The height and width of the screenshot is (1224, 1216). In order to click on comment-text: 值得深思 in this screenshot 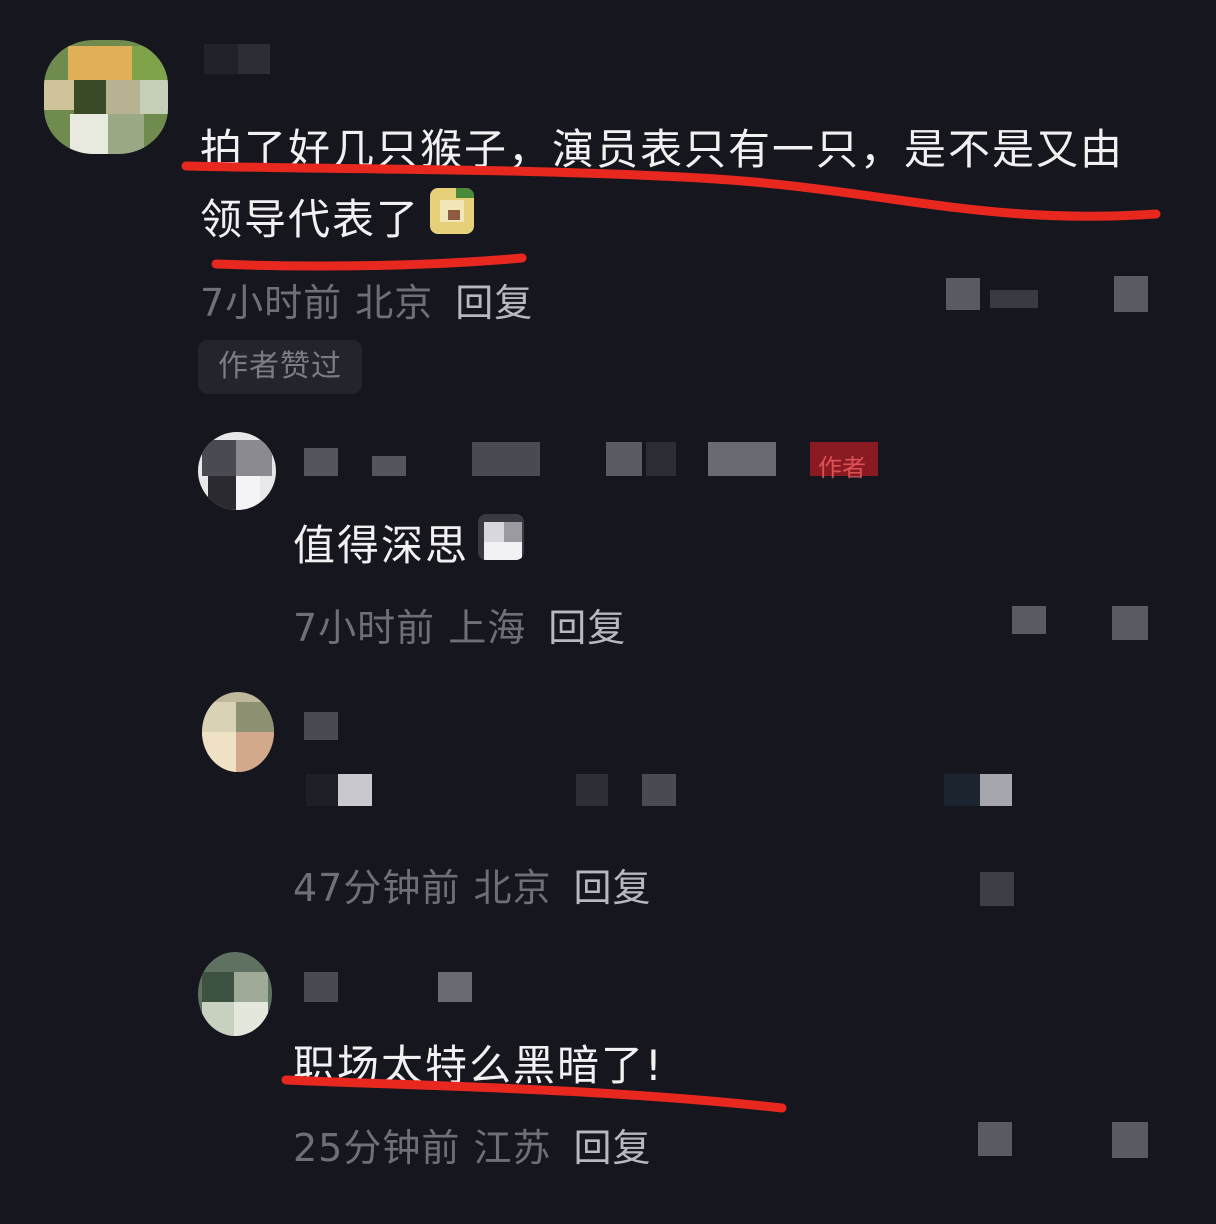, I will do `click(381, 545)`.